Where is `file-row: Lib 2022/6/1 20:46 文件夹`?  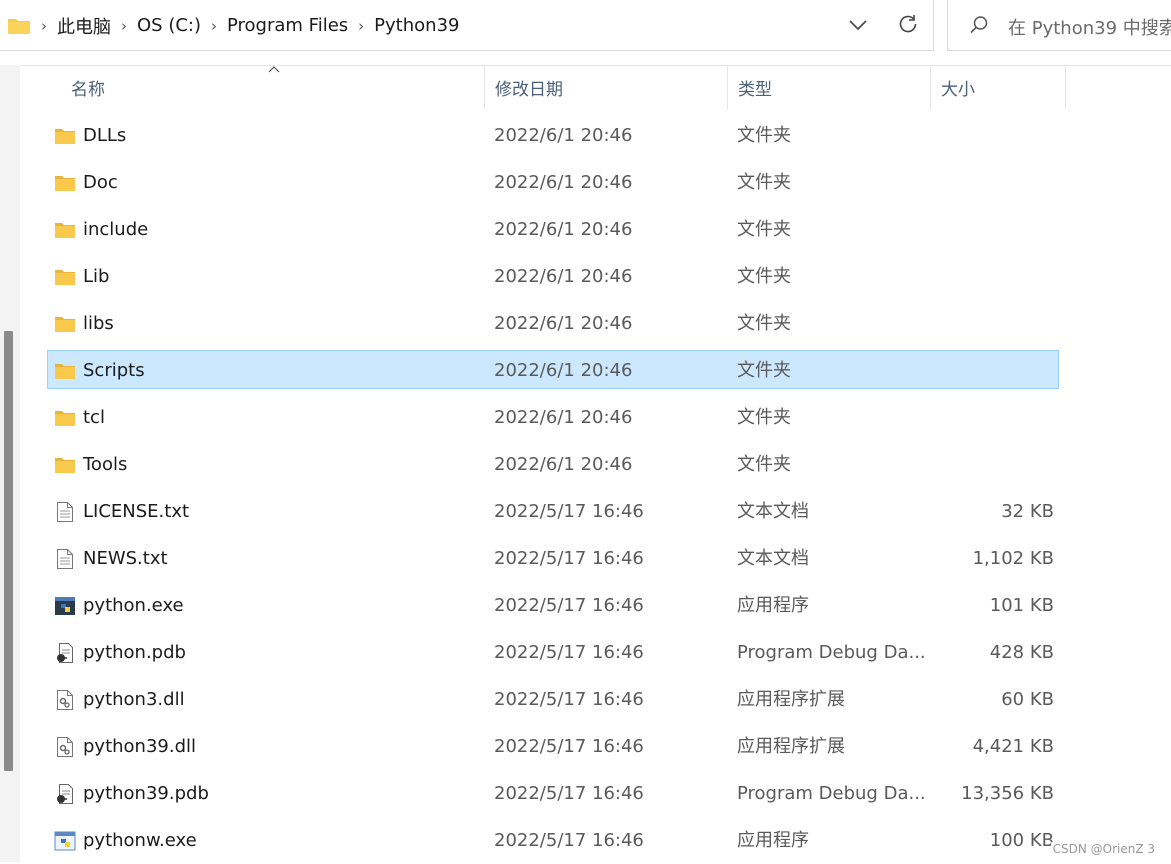
file-row: Lib 2022/6/1 20:46 文件夹 is located at coordinates (595, 276).